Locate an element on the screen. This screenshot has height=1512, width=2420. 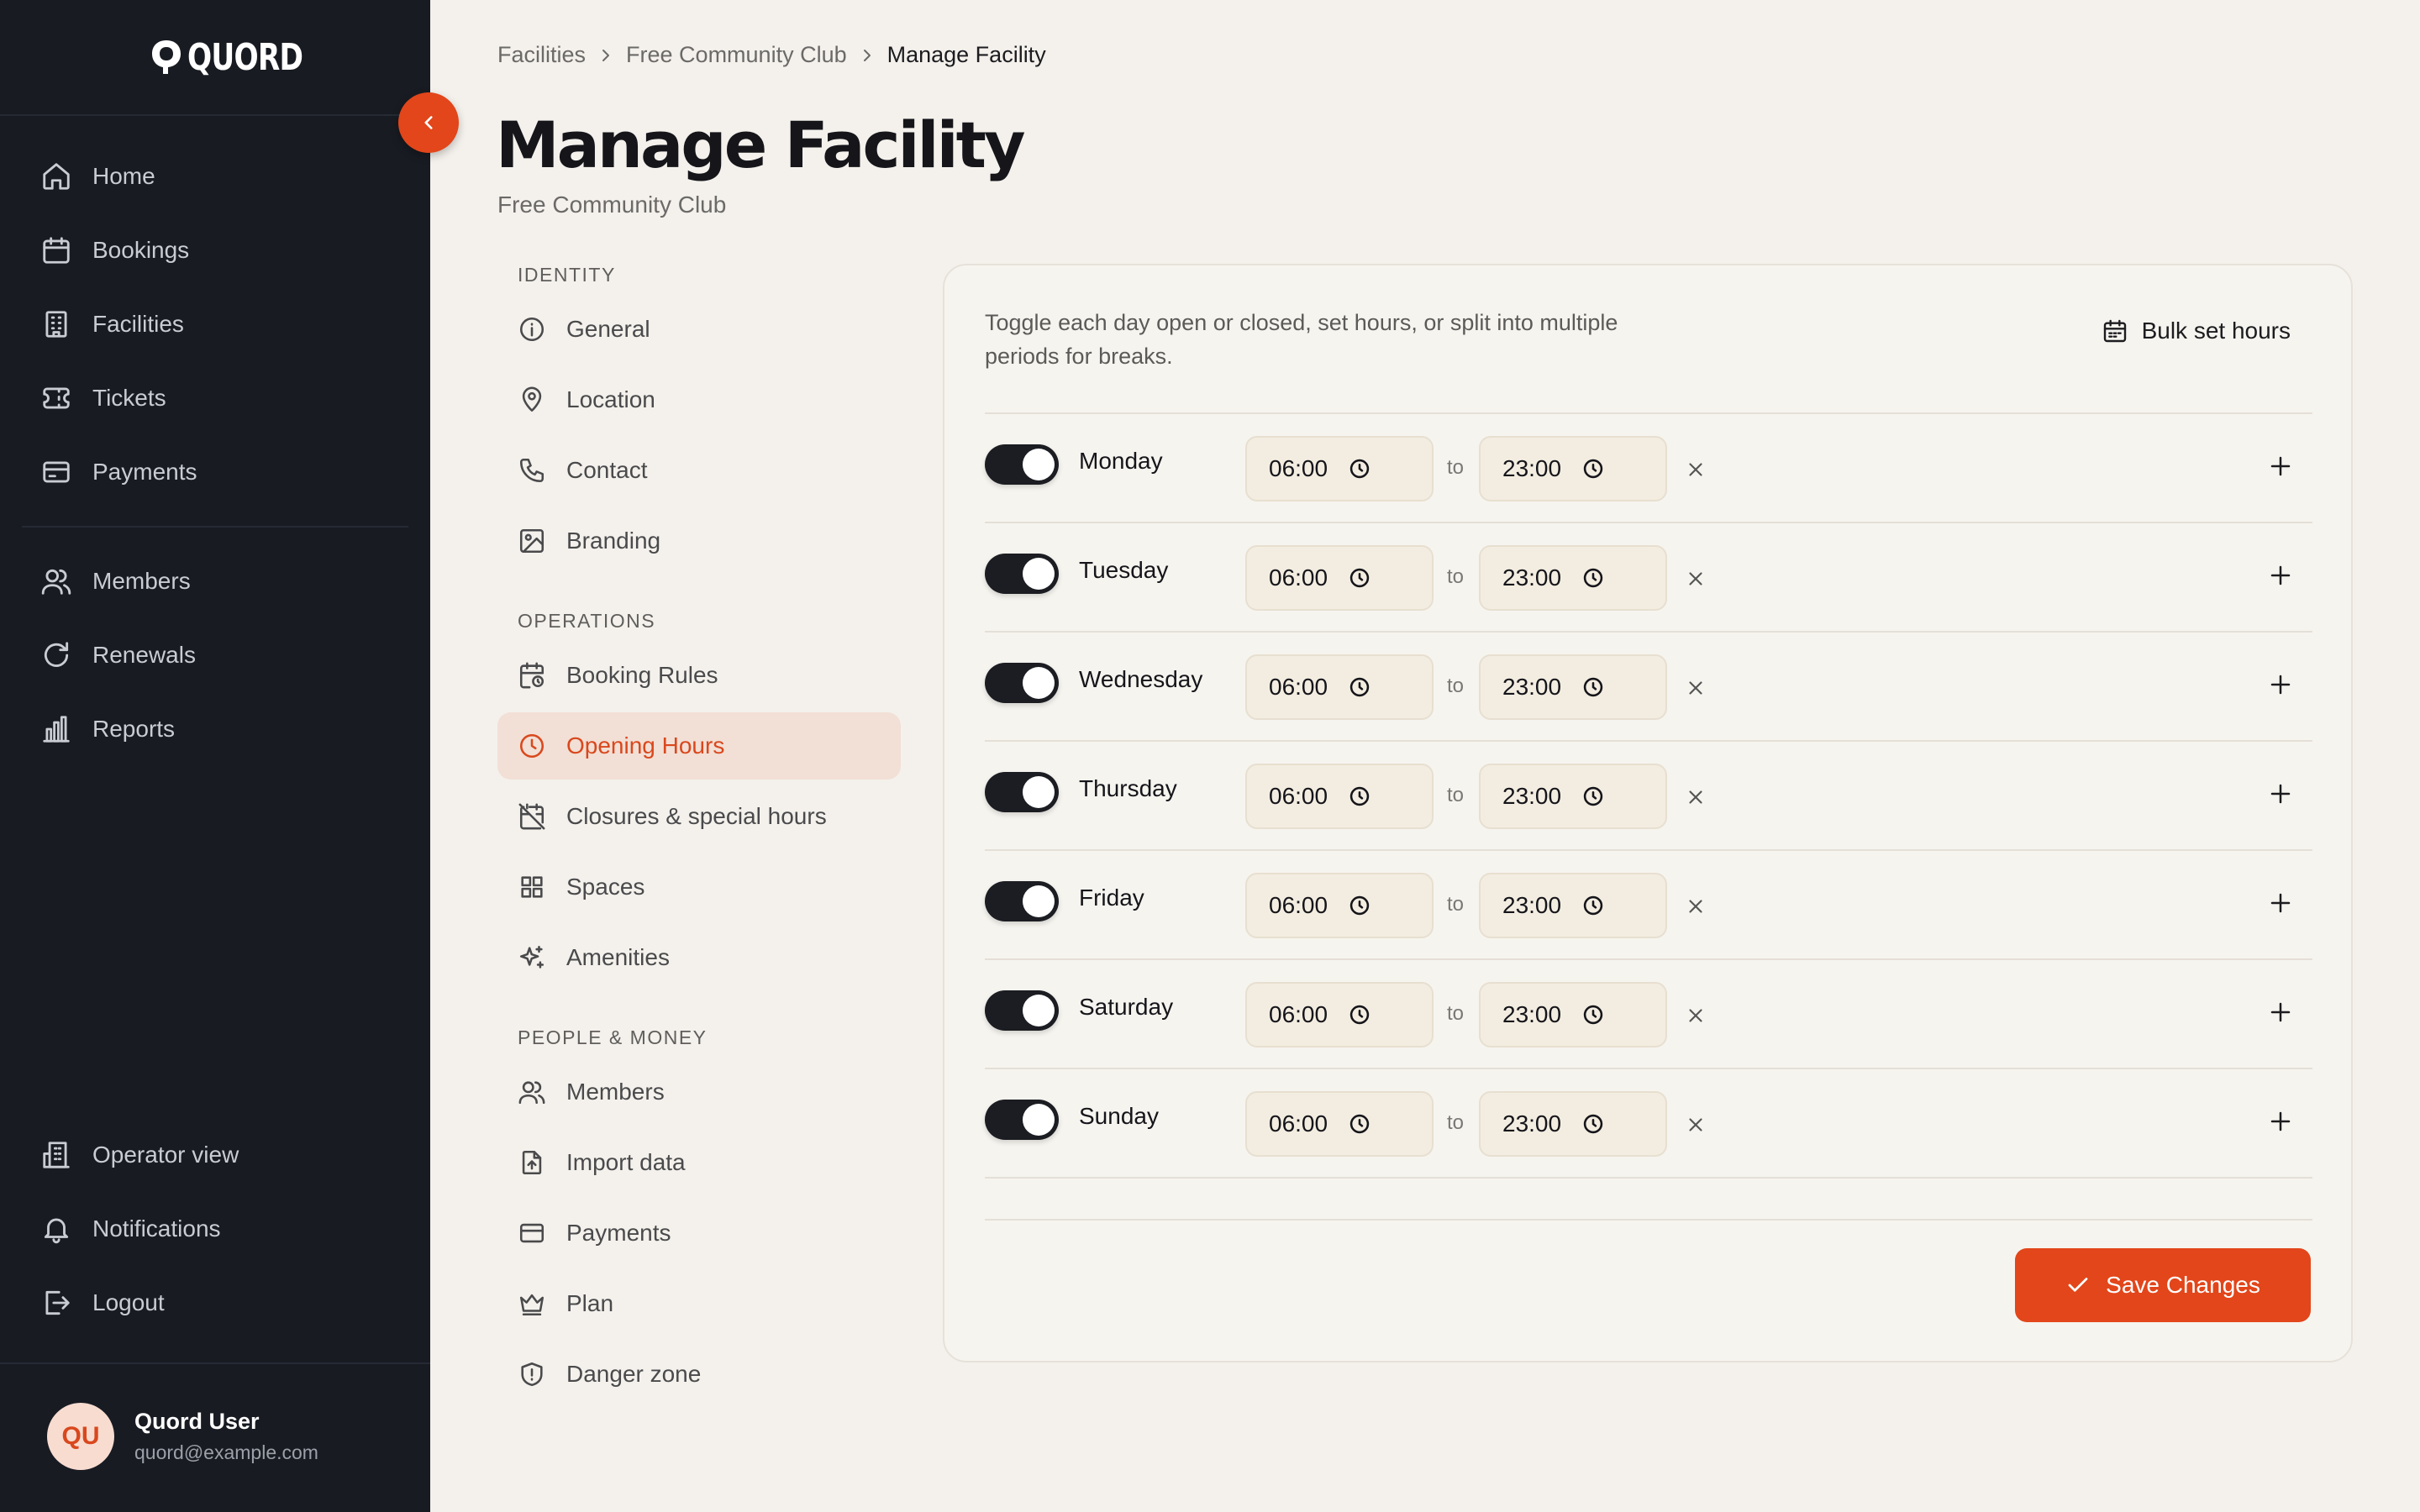
menu-item-label: General is located at coordinates (608, 329).